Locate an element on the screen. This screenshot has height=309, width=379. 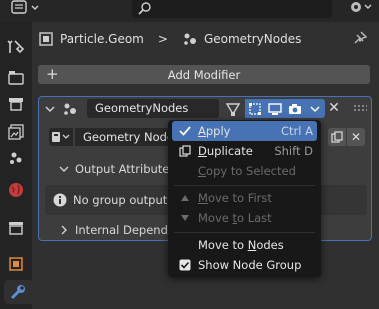
tab-object is located at coordinates (16, 264).